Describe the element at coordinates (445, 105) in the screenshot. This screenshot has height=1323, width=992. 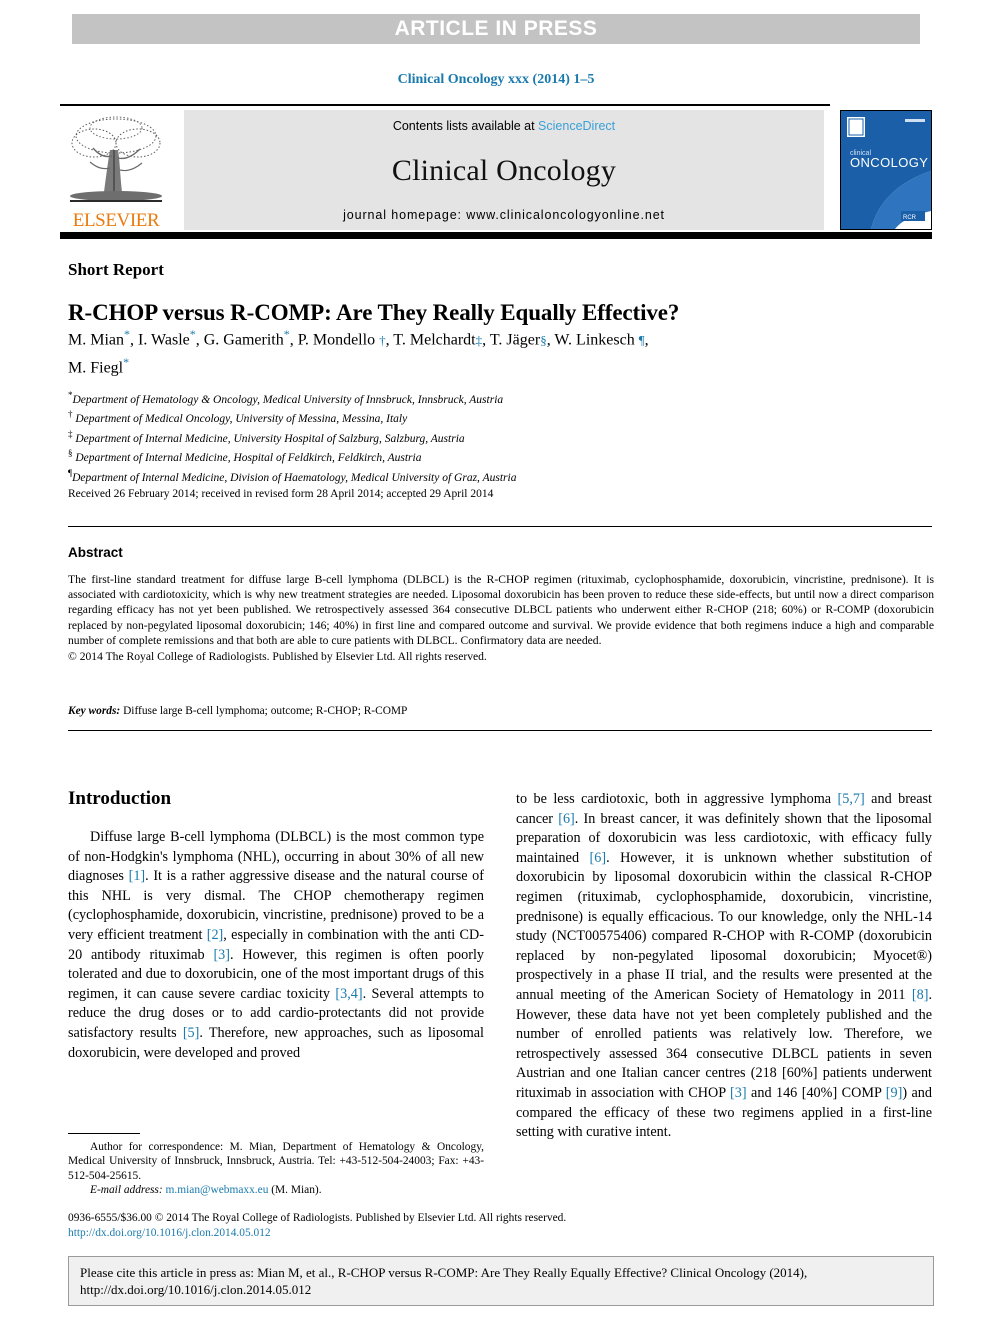
I see `masthead-top-rule` at that location.